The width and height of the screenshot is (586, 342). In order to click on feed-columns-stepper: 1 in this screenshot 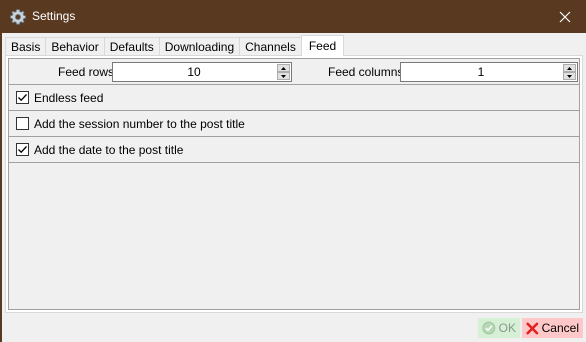, I will do `click(489, 72)`.